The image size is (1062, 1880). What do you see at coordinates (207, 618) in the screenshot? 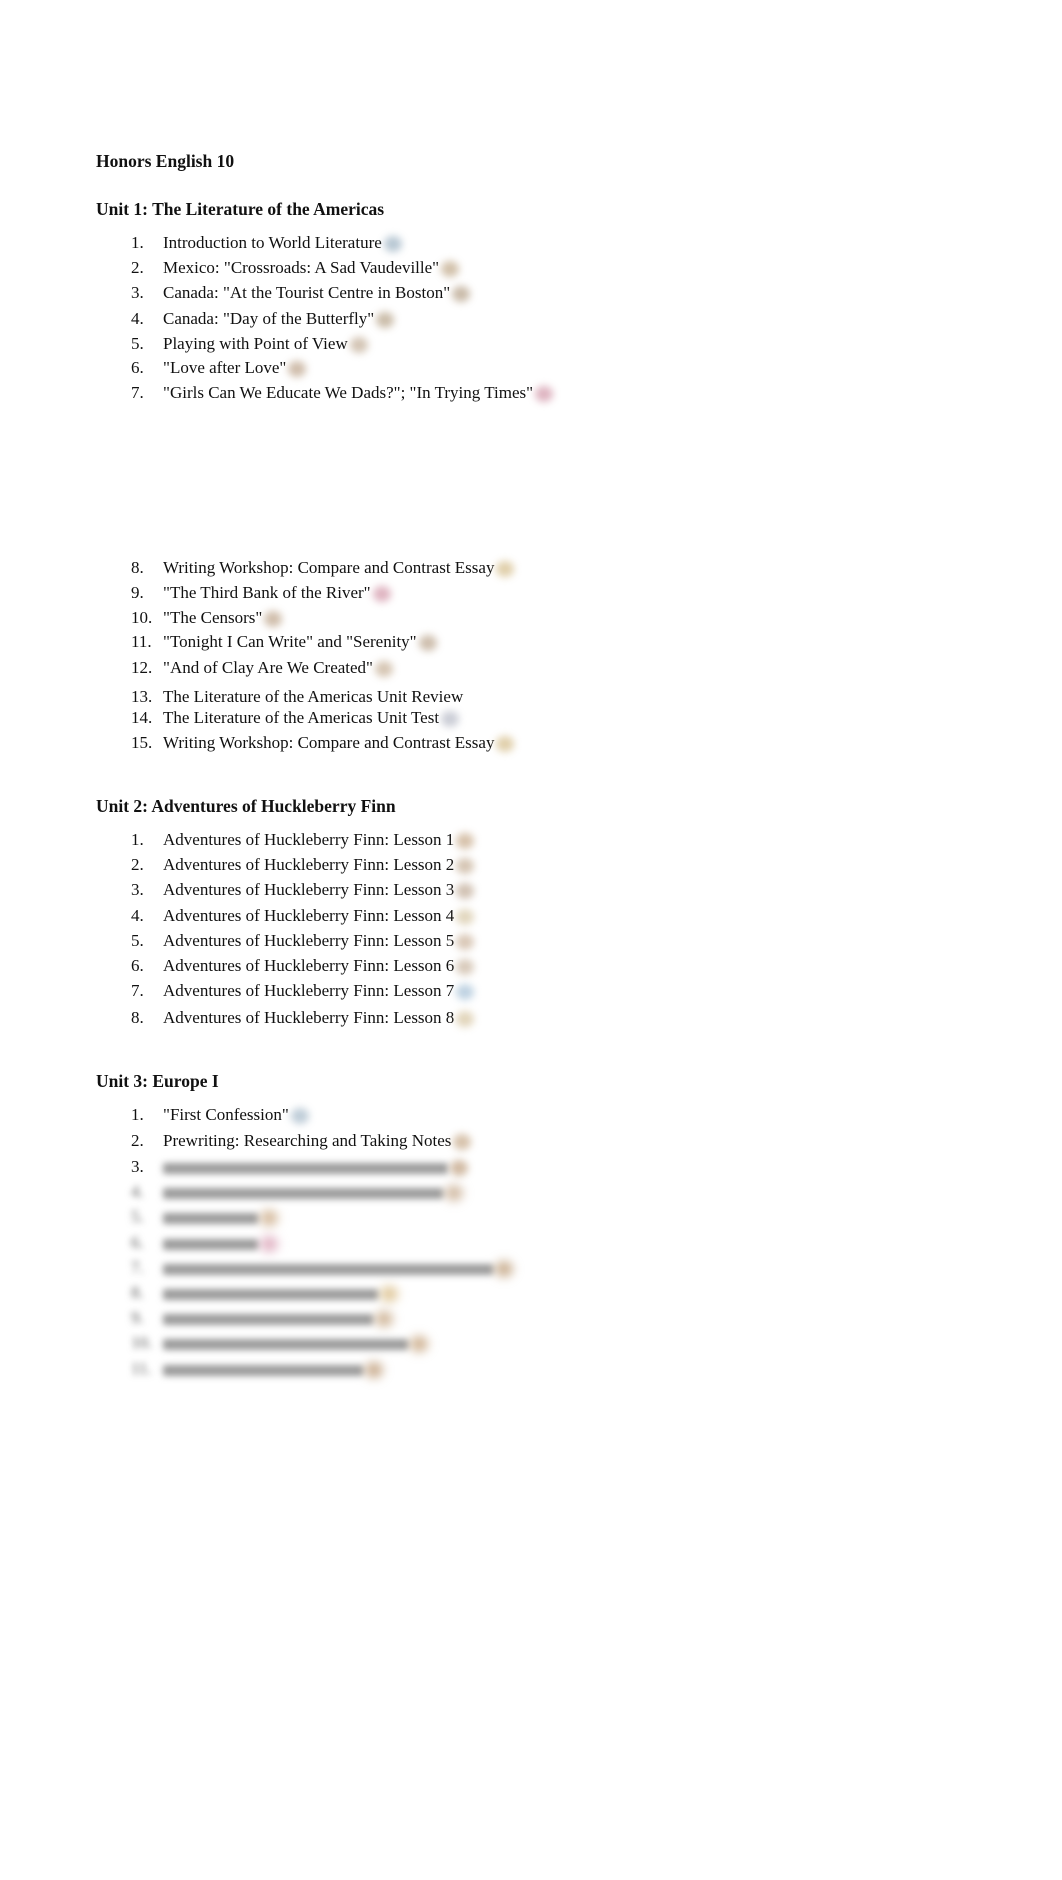
I see `list-item: 10. "The Censors"` at bounding box center [207, 618].